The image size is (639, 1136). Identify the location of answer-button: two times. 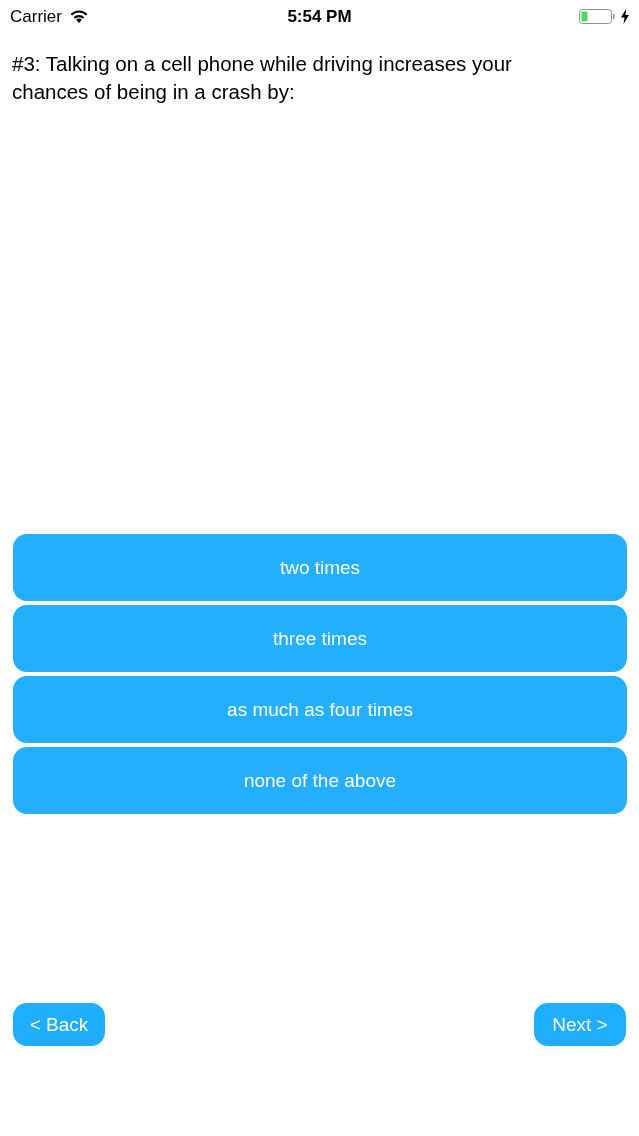
(320, 567).